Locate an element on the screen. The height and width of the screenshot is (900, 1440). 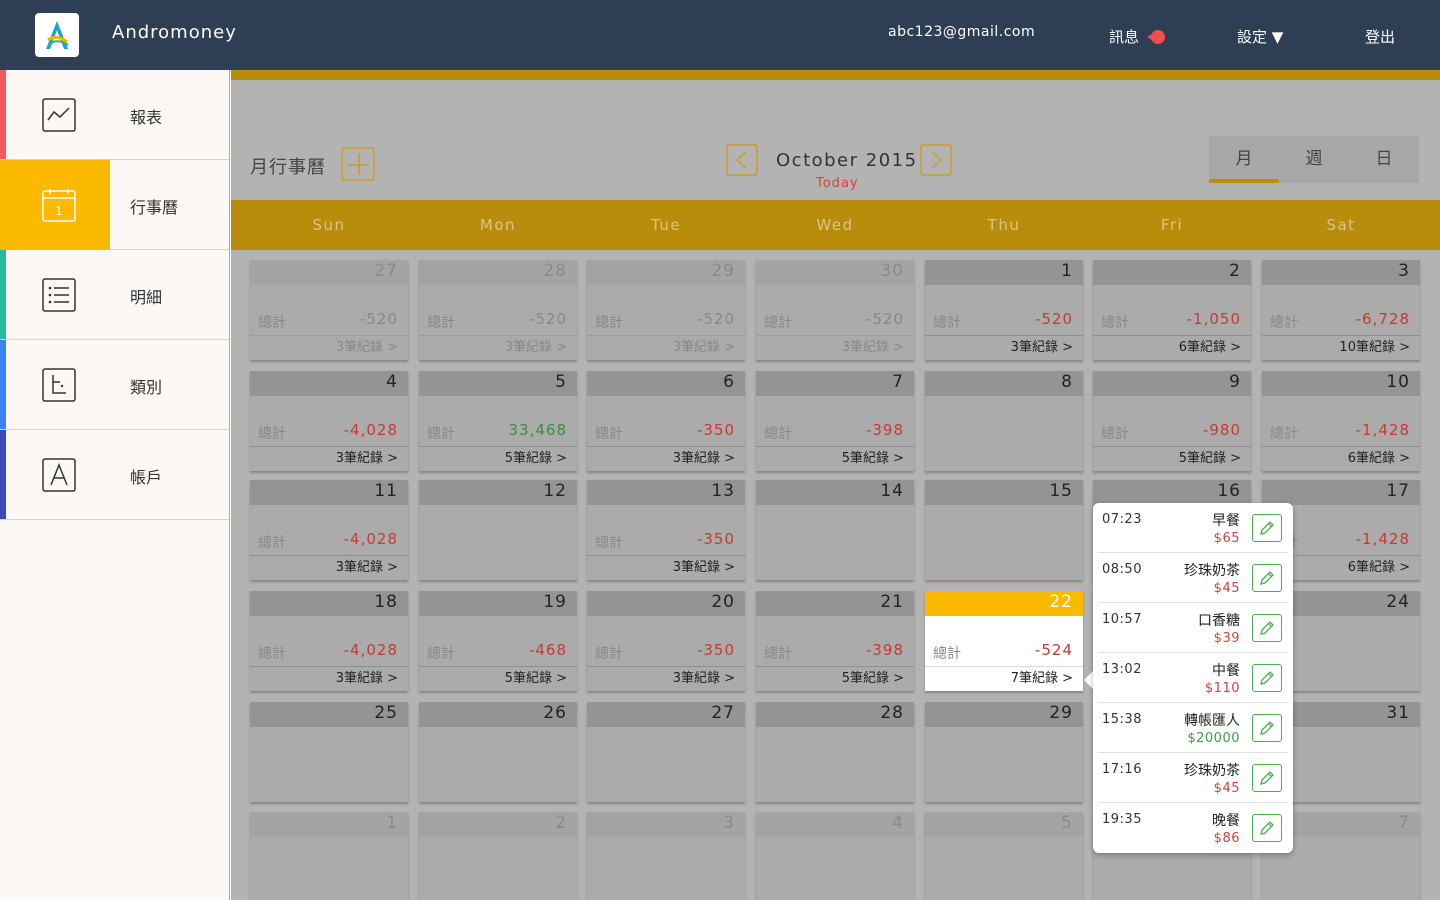
prev-month-button is located at coordinates (742, 160).